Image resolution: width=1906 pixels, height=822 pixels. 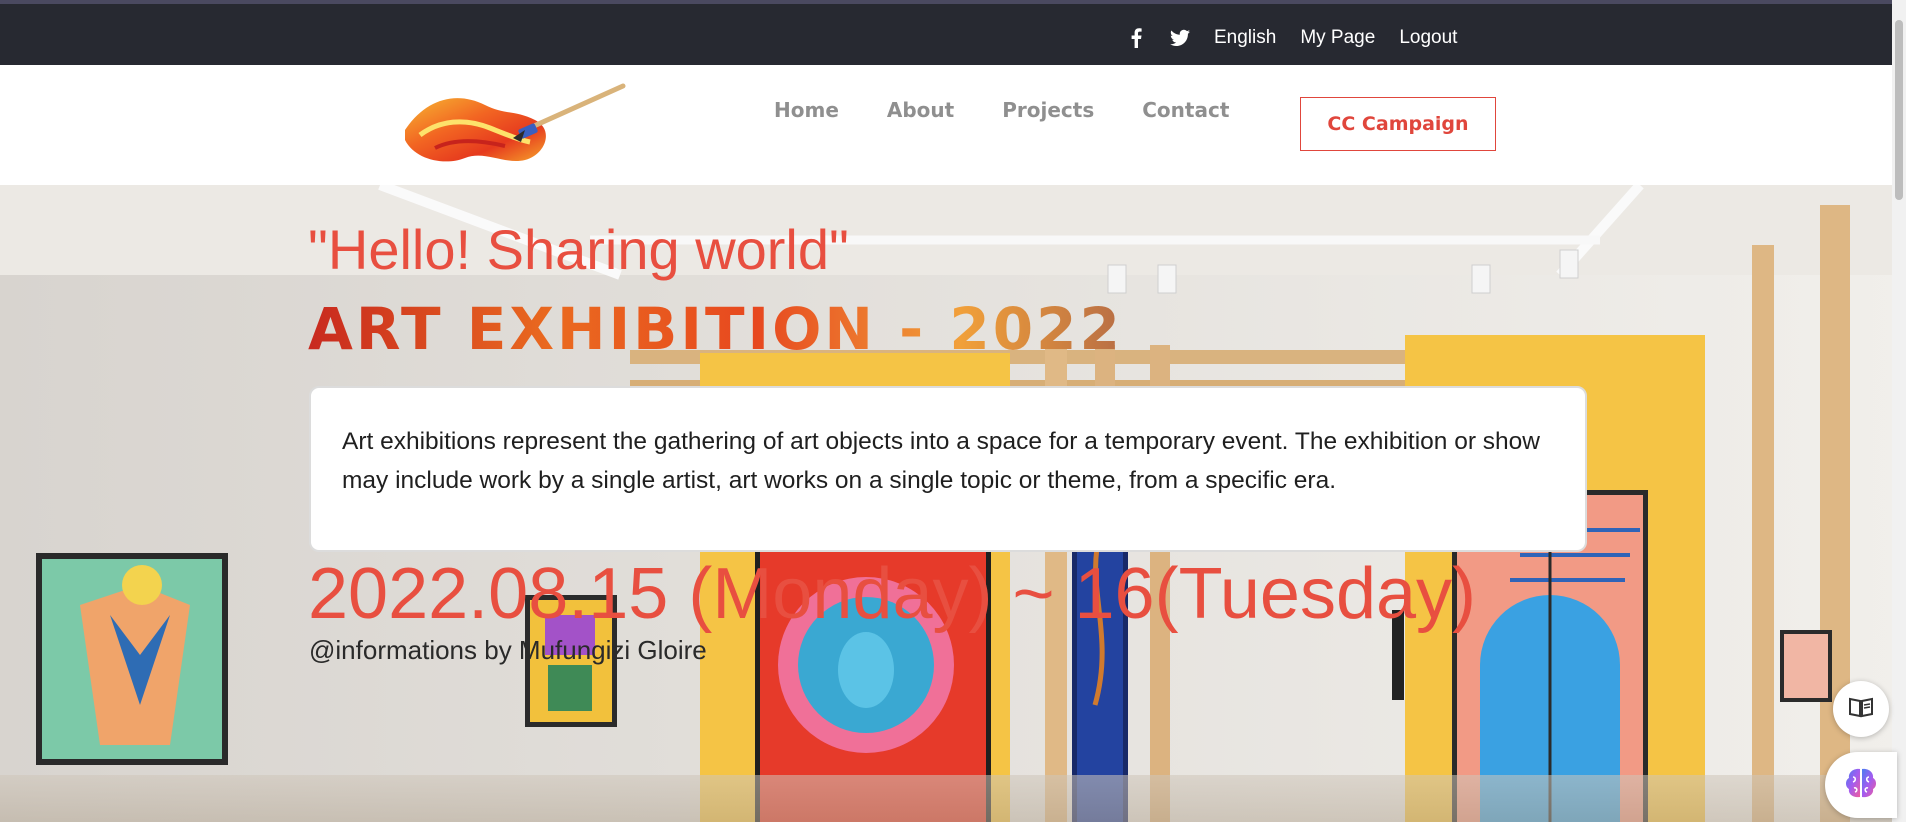 I want to click on nav-projects: Projects, so click(x=1048, y=110).